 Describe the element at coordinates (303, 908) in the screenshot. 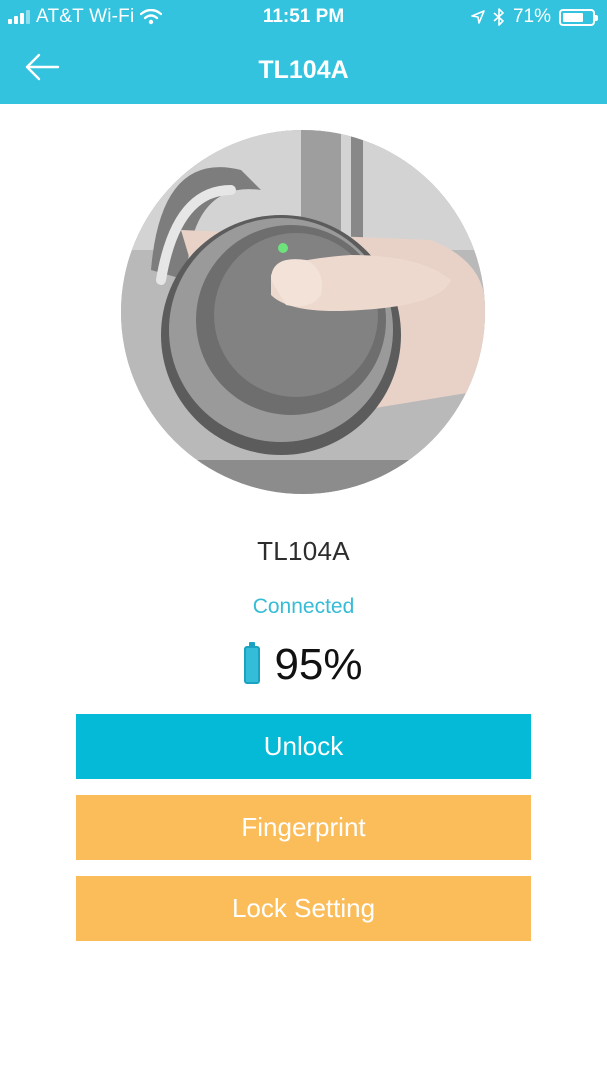

I see `lock-setting-button: Lock Setting` at that location.